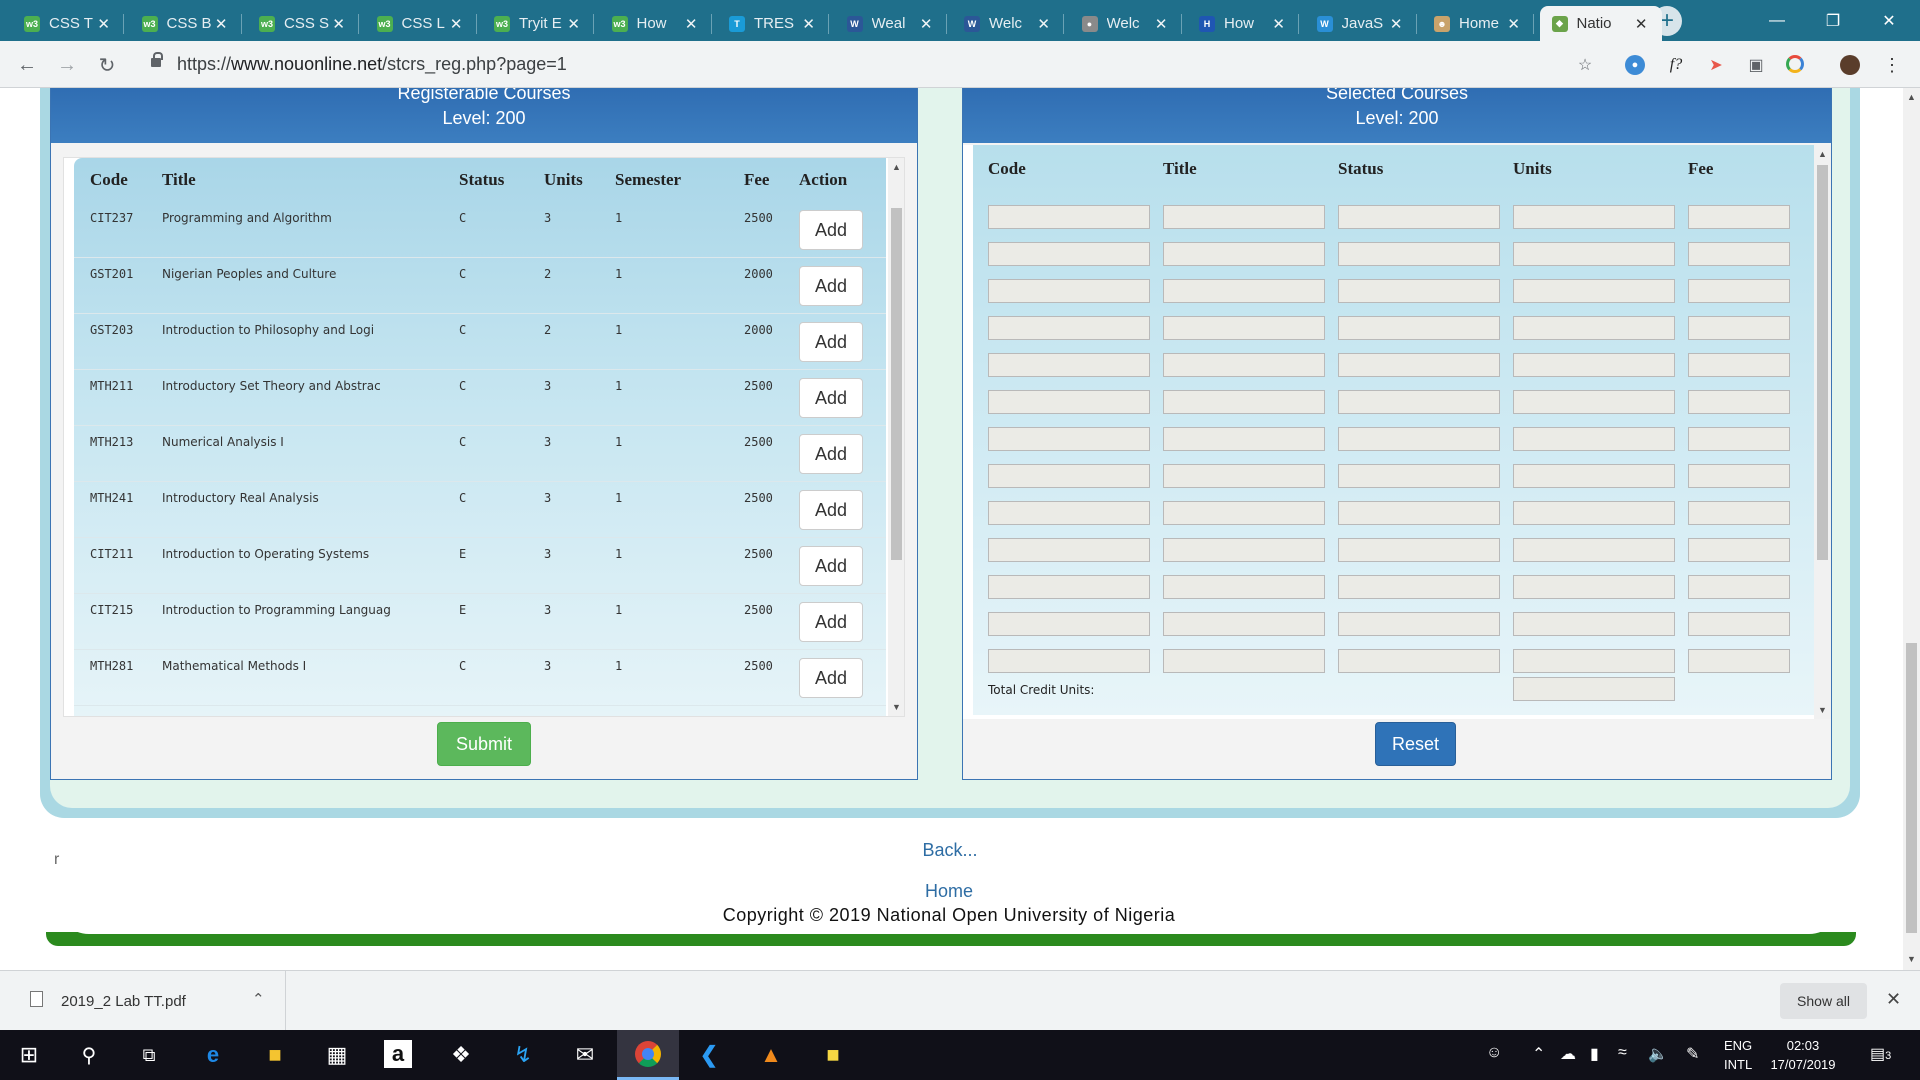 This screenshot has width=1920, height=1080. Describe the element at coordinates (891, 23) in the screenshot. I see `browser-tab: W Weal ✕` at that location.